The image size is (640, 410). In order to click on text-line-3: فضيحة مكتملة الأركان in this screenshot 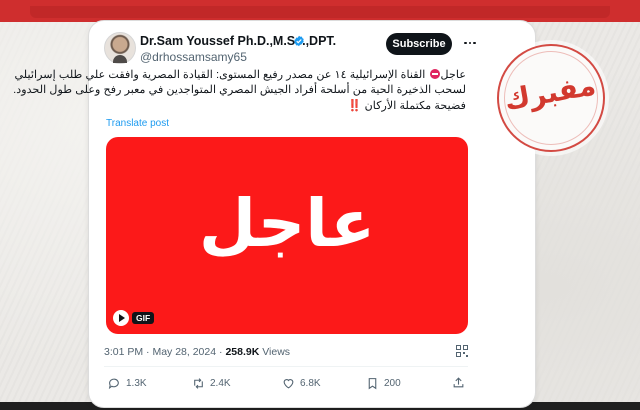, I will do `click(415, 105)`.